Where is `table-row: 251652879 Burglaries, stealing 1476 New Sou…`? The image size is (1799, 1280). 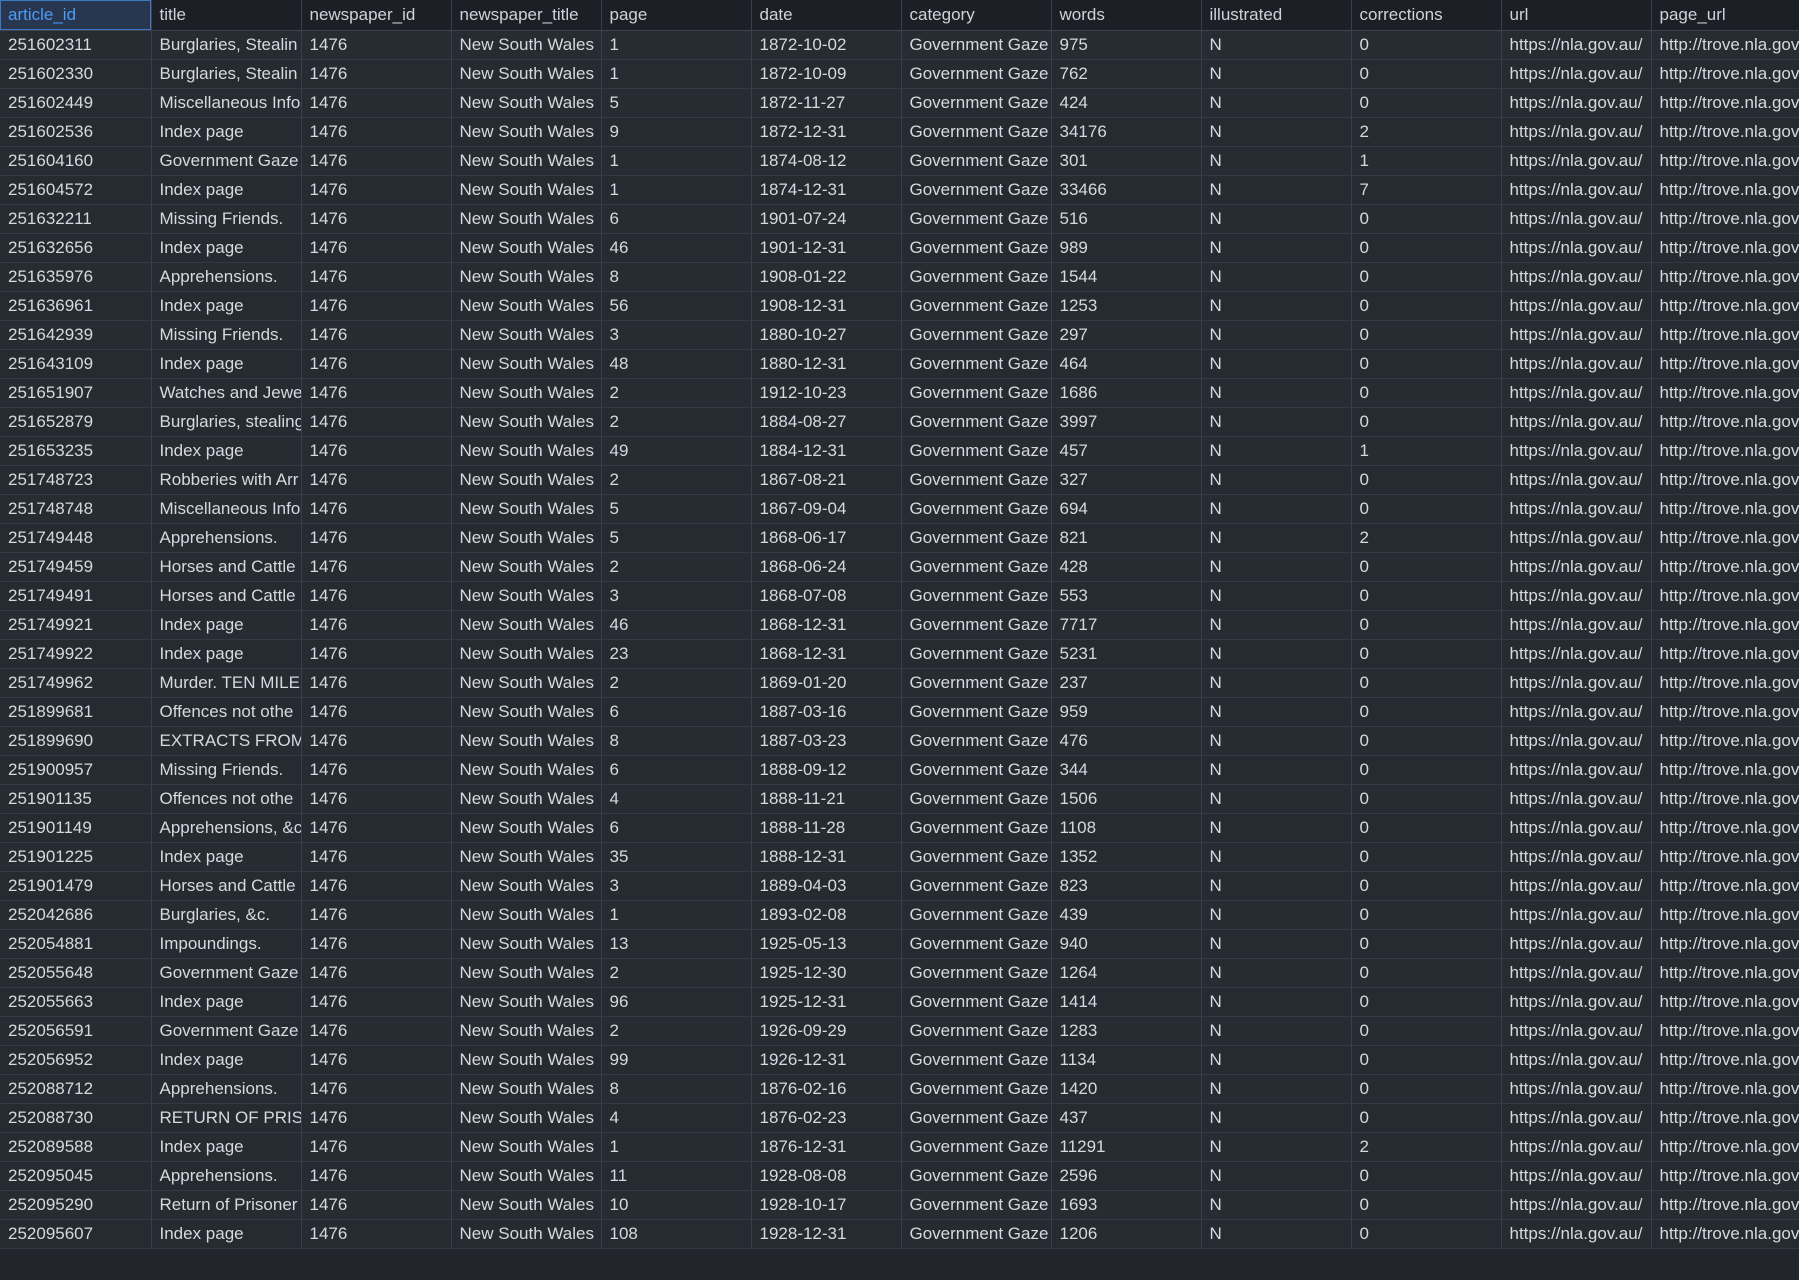 table-row: 251652879 Burglaries, stealing 1476 New Sou… is located at coordinates (899, 422).